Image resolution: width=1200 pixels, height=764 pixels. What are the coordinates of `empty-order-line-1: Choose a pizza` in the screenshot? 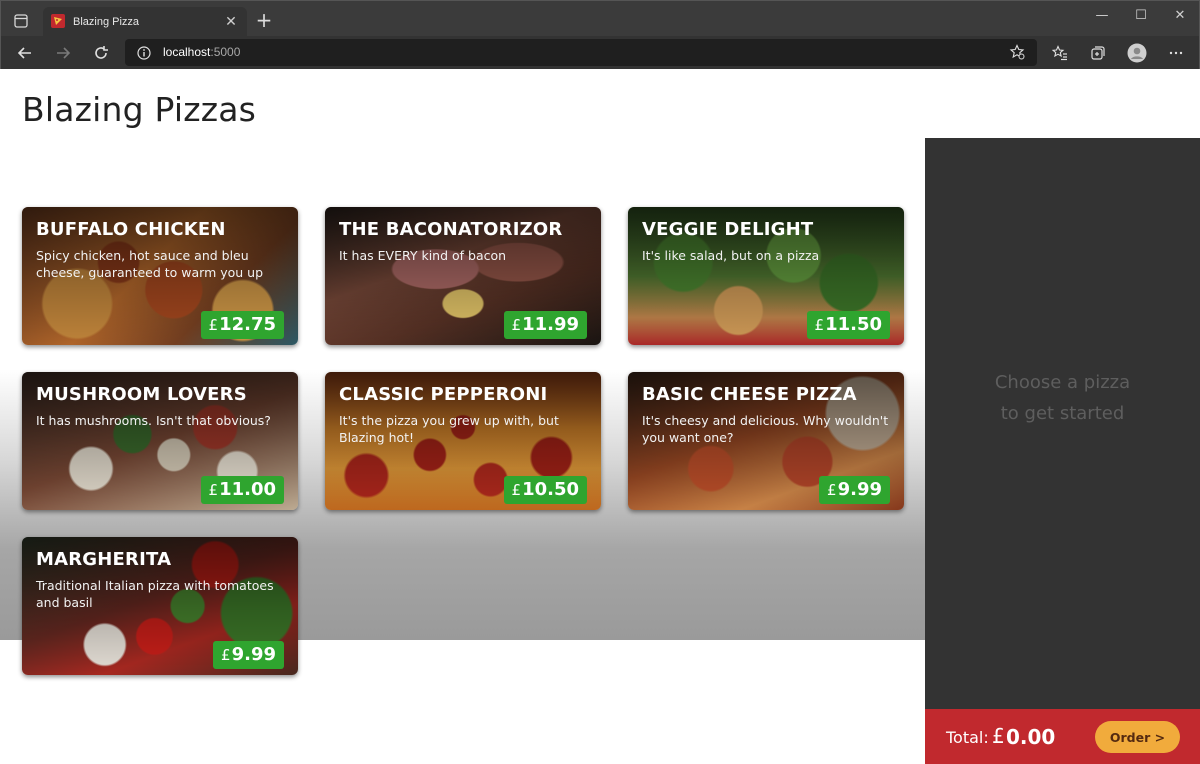 It's located at (1062, 382).